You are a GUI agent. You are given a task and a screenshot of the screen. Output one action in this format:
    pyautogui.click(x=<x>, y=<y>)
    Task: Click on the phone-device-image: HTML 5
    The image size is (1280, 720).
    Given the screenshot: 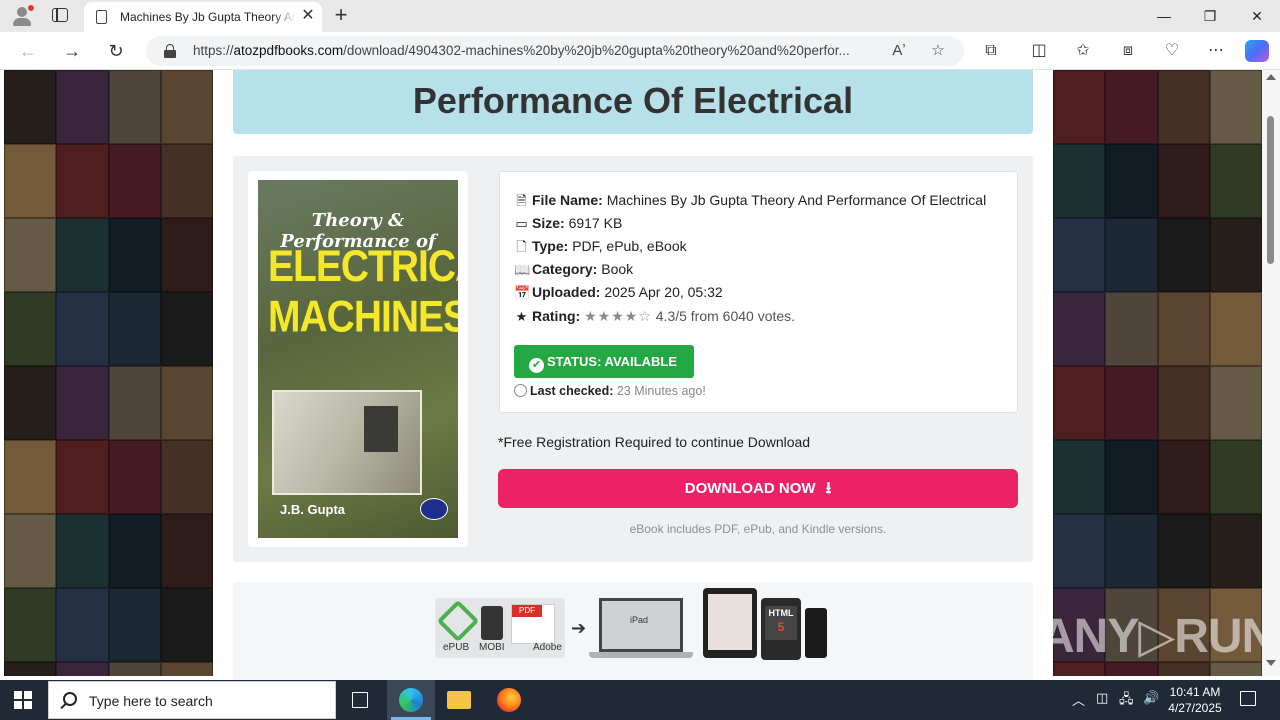 What is the action you would take?
    pyautogui.click(x=781, y=629)
    